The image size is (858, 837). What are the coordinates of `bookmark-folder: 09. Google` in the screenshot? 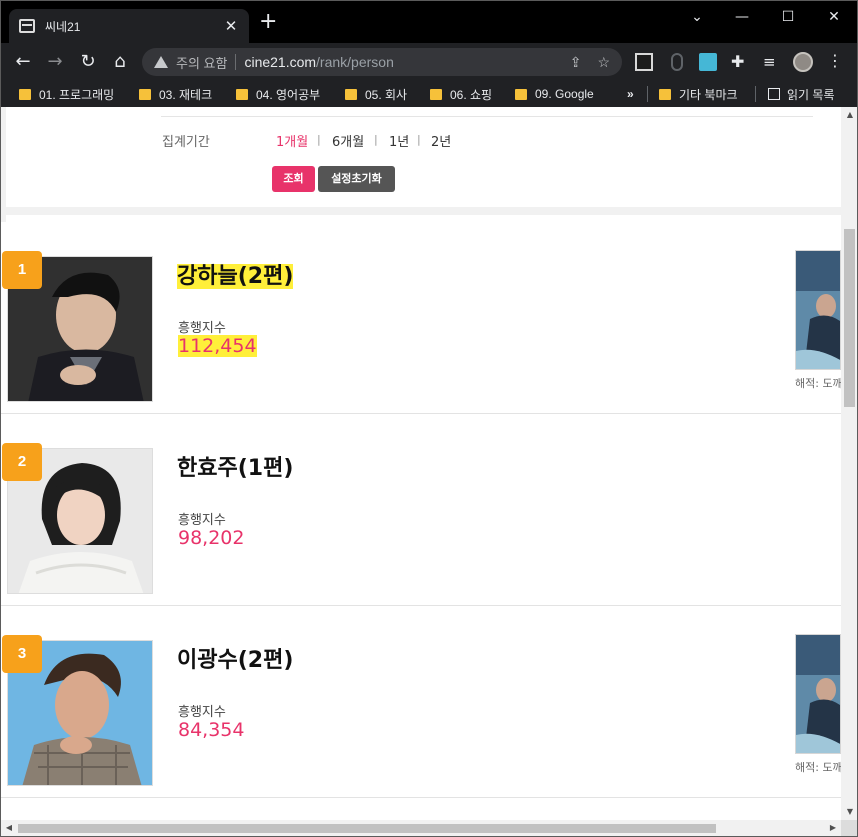 It's located at (554, 94).